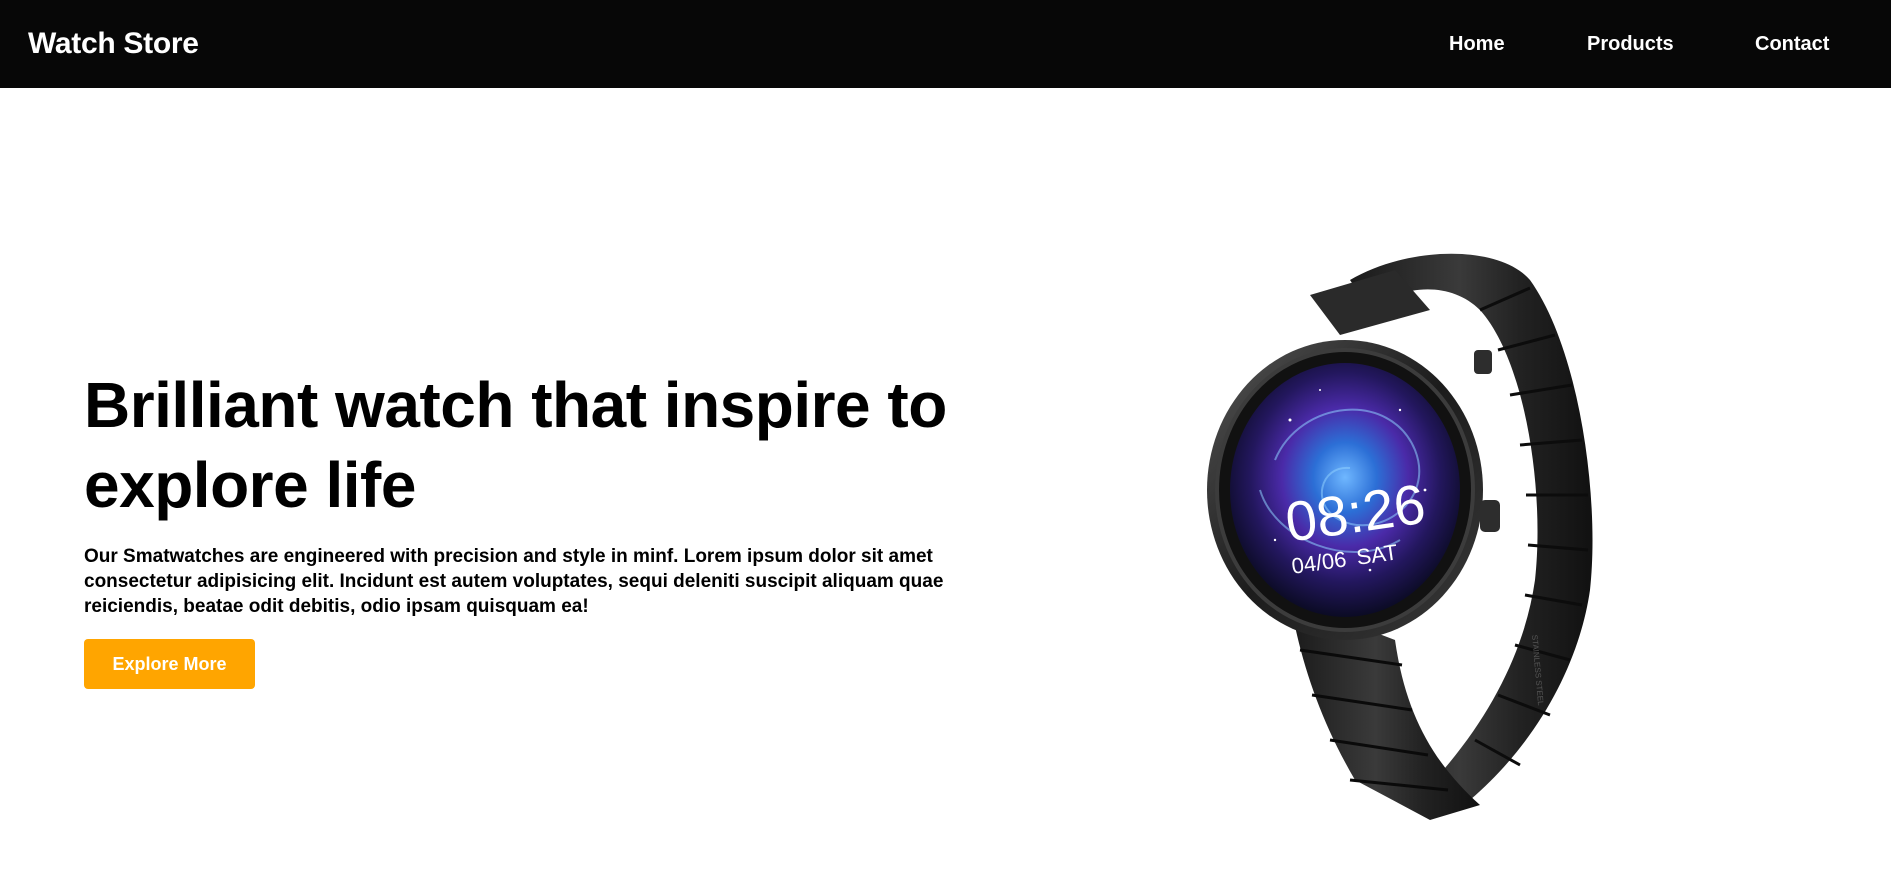  What do you see at coordinates (1490, 516) in the screenshot?
I see `crown-bottom-icon` at bounding box center [1490, 516].